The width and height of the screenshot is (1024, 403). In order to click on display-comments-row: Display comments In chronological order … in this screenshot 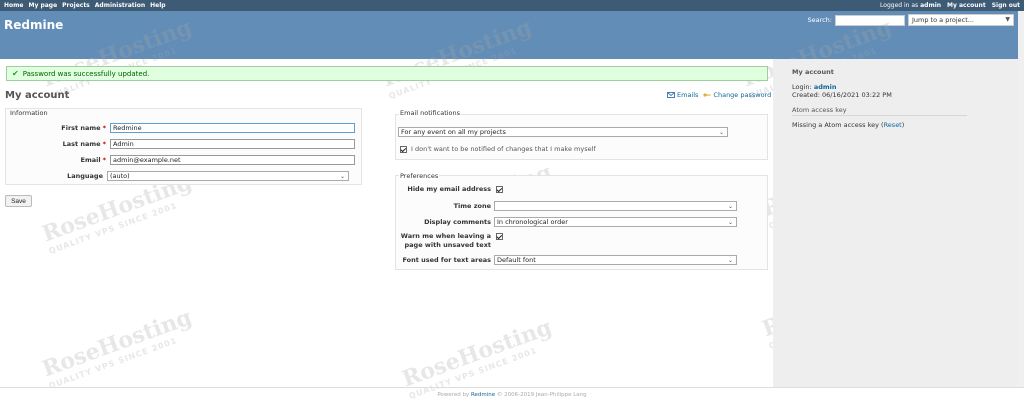, I will do `click(566, 222)`.